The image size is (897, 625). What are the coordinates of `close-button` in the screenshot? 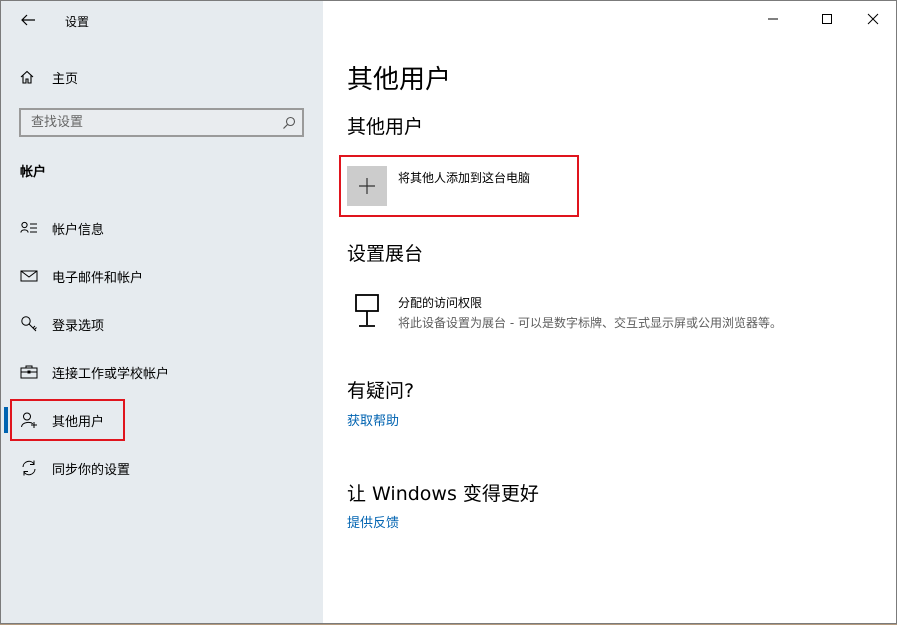 It's located at (873, 19).